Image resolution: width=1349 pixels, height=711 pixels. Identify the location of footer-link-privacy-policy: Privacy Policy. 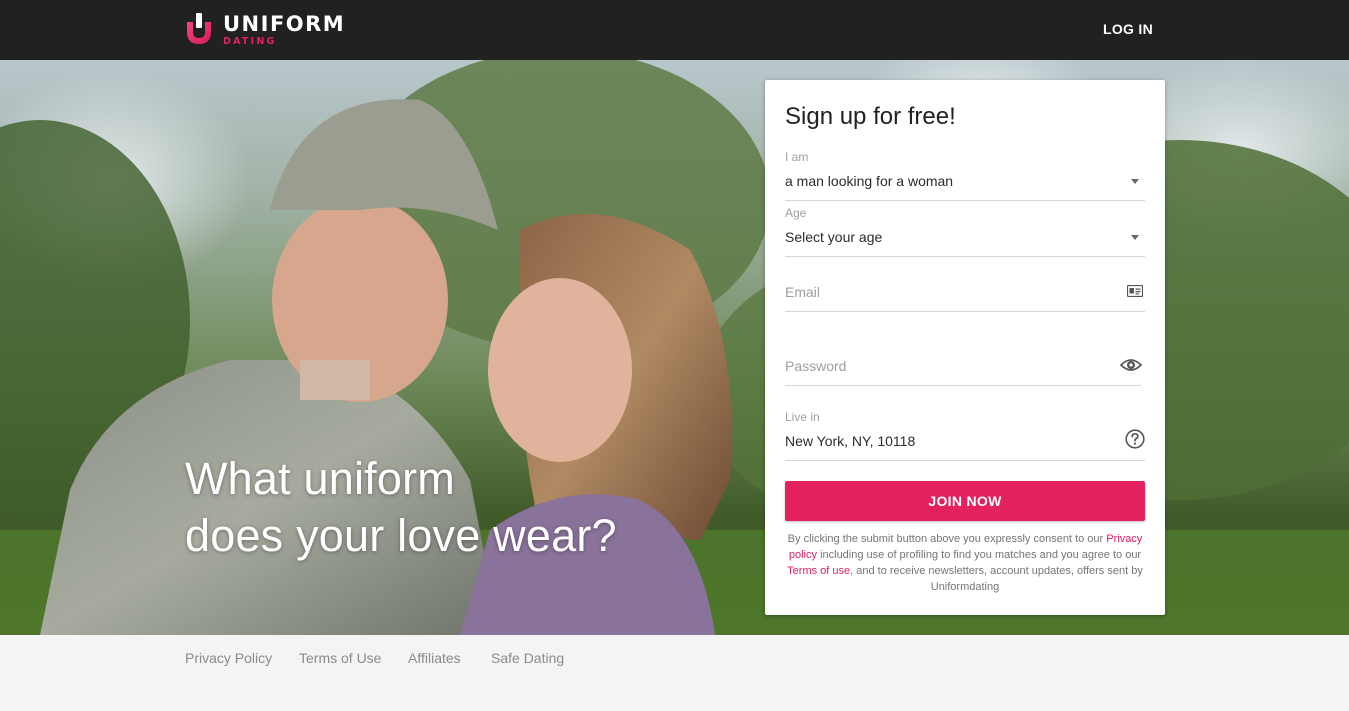
(228, 658).